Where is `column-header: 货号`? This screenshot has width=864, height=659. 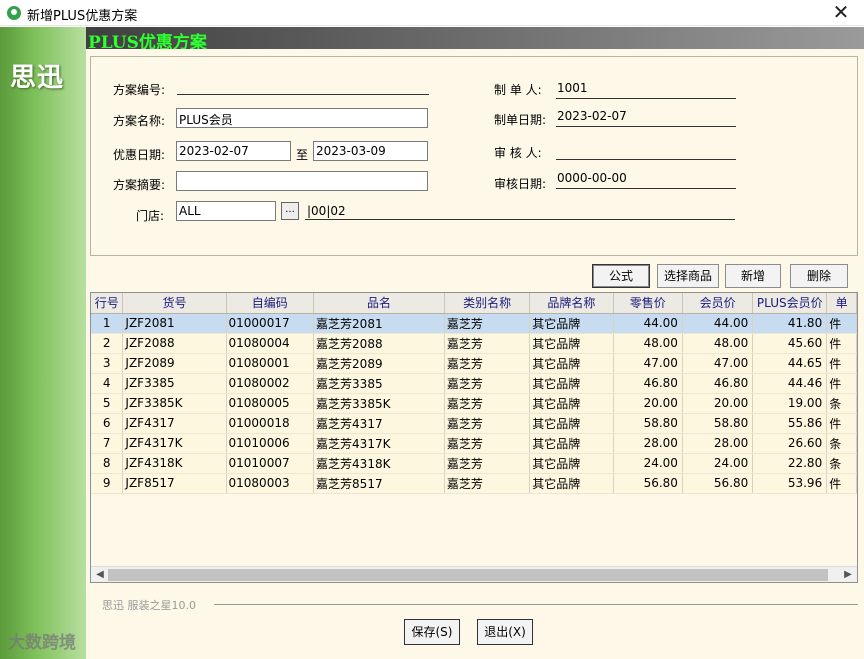 column-header: 货号 is located at coordinates (174, 303).